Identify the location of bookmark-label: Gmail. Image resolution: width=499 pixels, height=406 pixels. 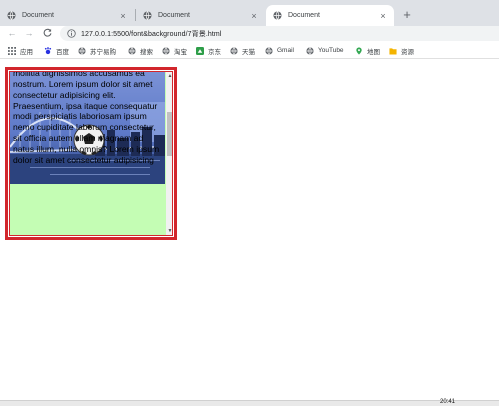
(285, 50).